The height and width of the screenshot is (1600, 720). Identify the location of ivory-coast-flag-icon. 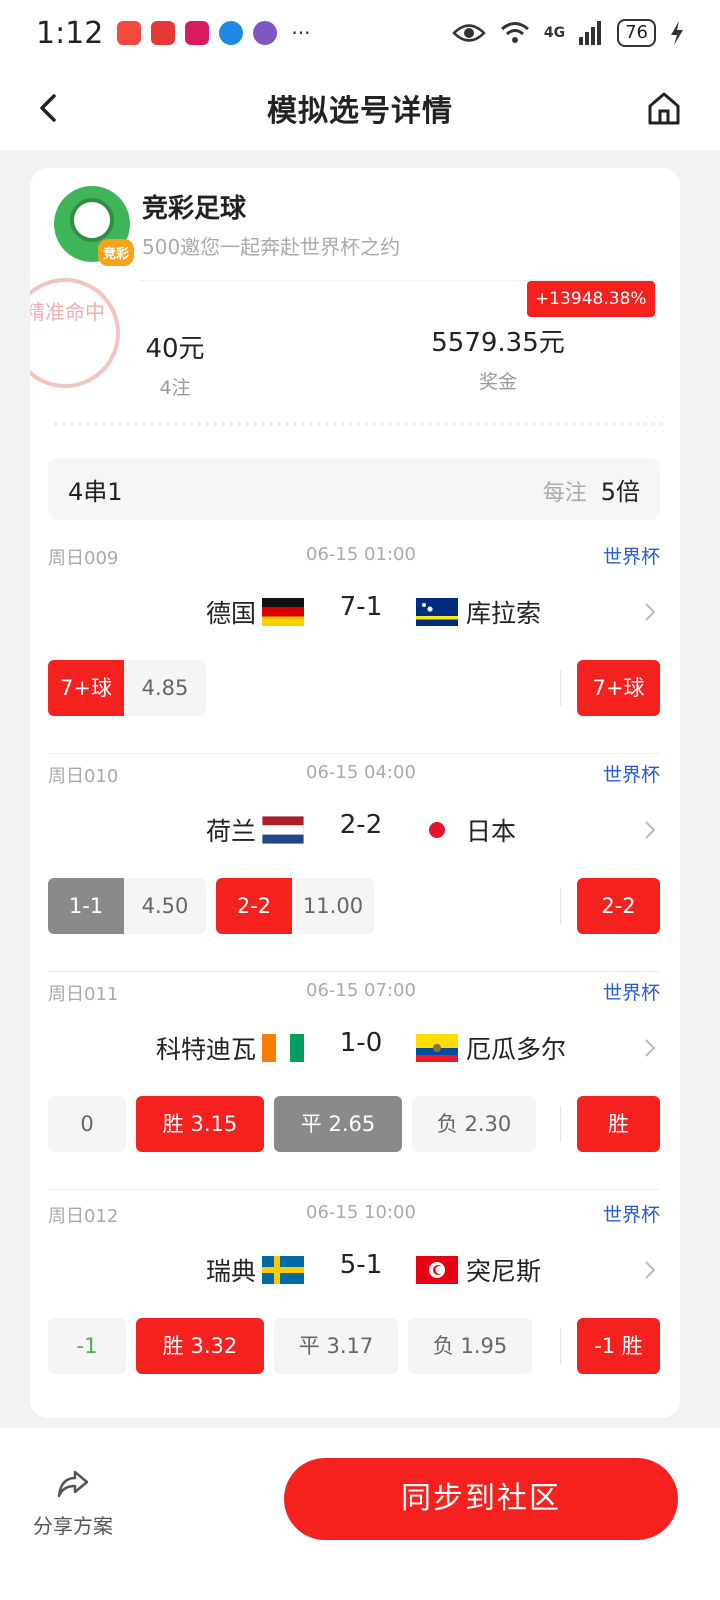
(283, 1048).